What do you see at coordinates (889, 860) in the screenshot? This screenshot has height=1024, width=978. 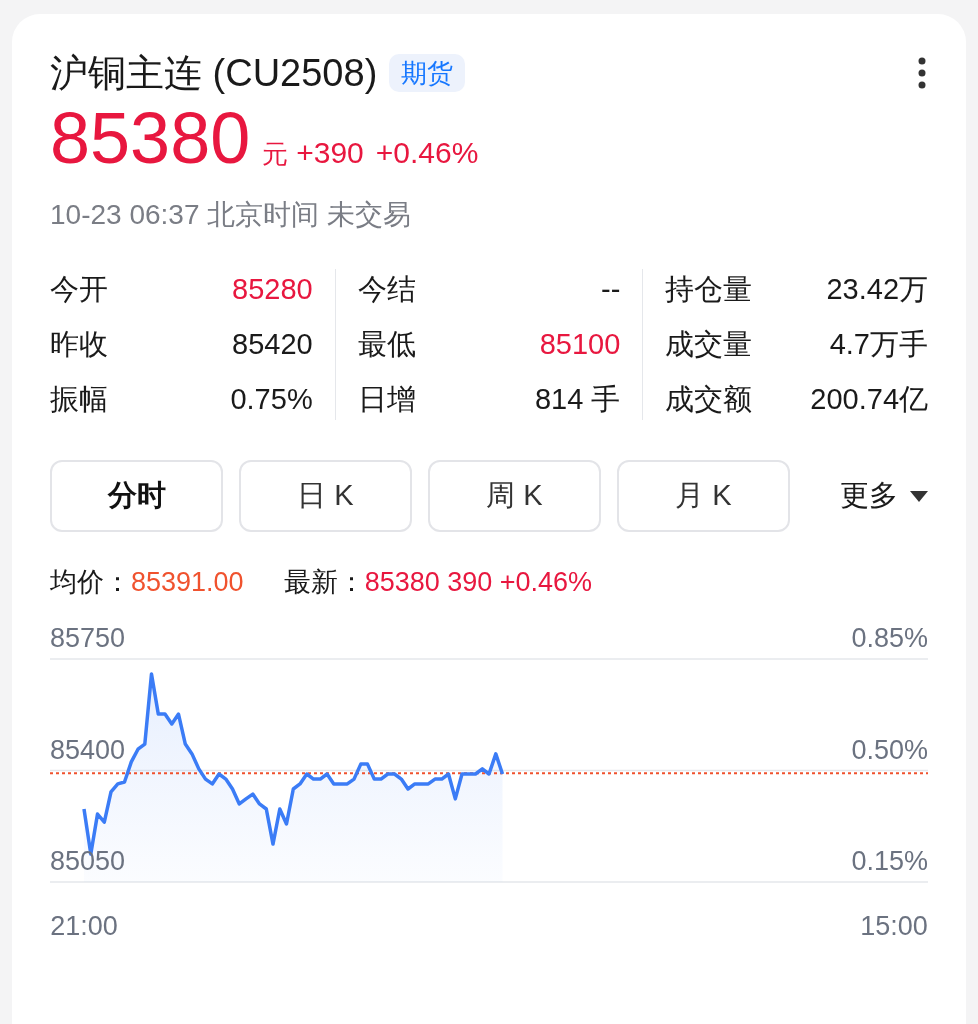 I see `axis-label: 0.15%` at bounding box center [889, 860].